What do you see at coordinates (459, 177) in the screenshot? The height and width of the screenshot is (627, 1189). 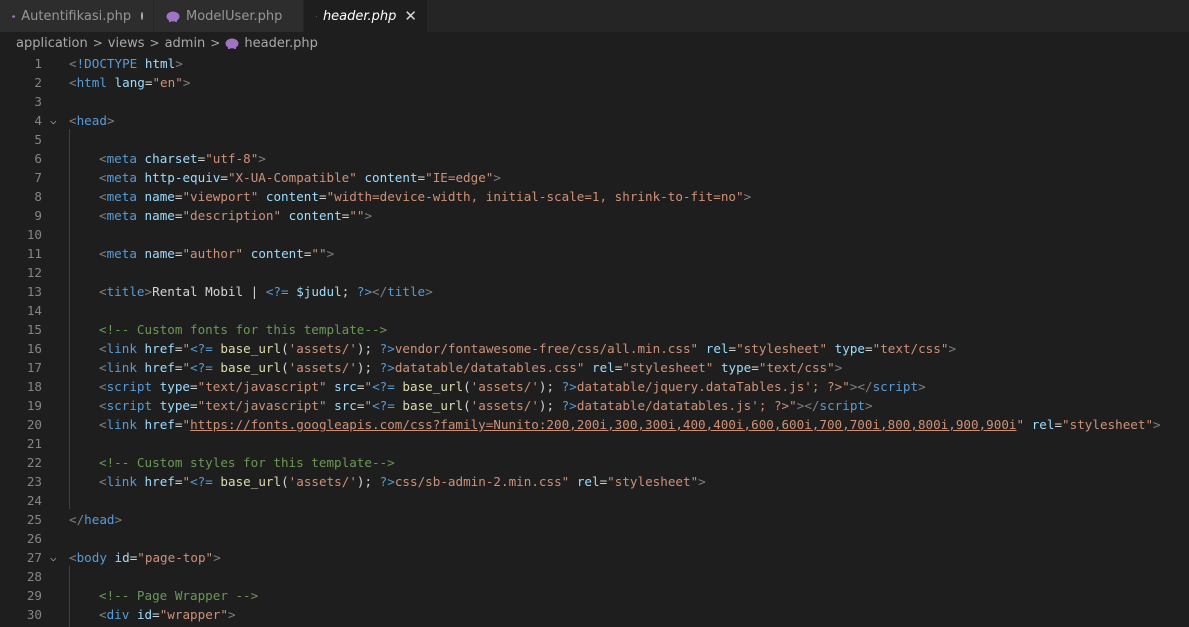 I see `code-token: "IE=edge"` at bounding box center [459, 177].